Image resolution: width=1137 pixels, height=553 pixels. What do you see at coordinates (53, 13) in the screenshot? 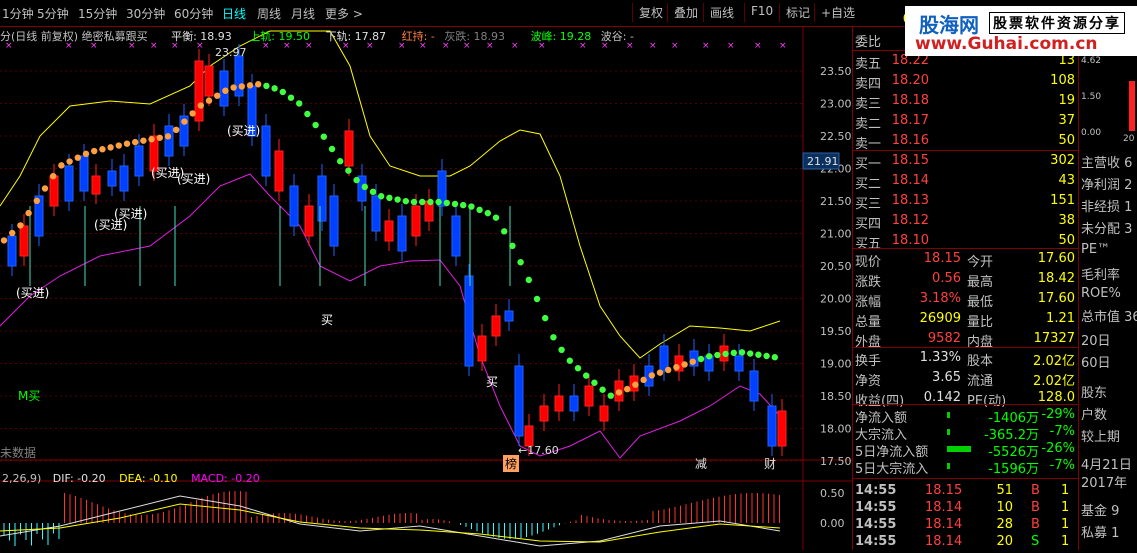
I see `period-5min: 5分钟` at bounding box center [53, 13].